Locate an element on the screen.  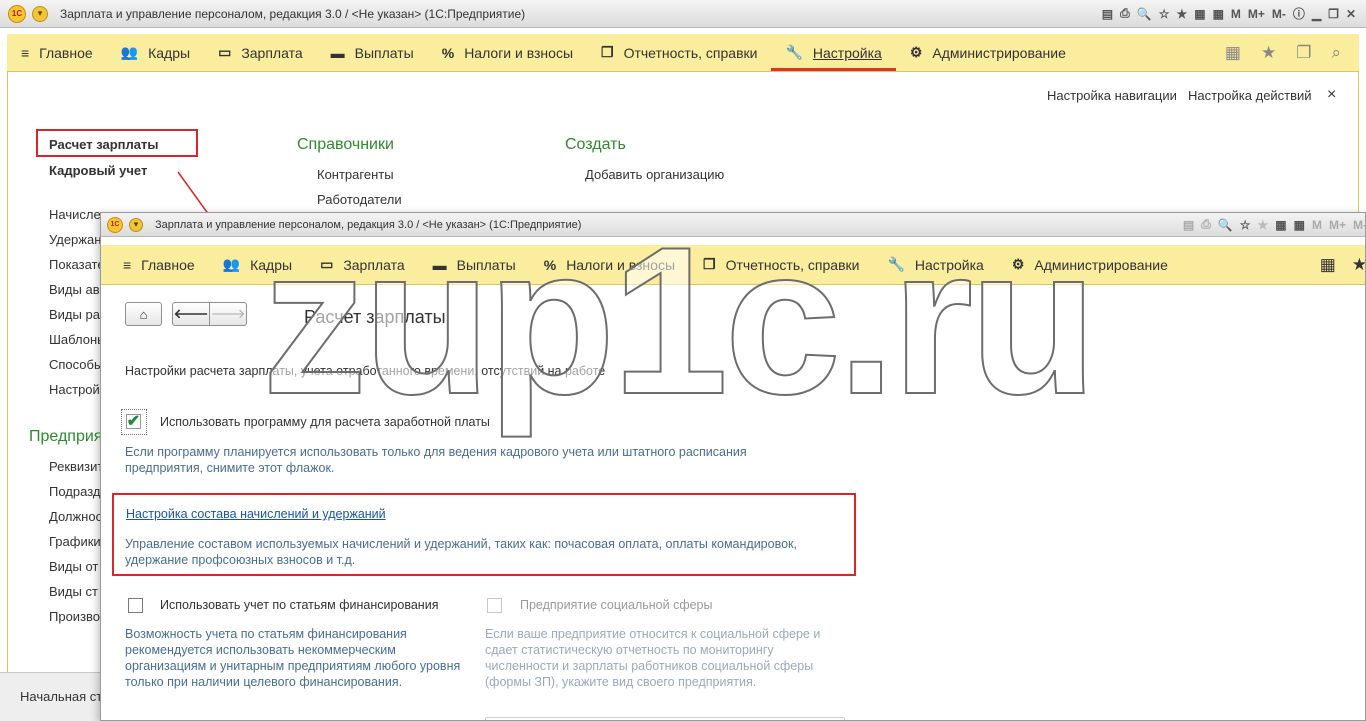
back-button: 🡐 is located at coordinates (191, 314).